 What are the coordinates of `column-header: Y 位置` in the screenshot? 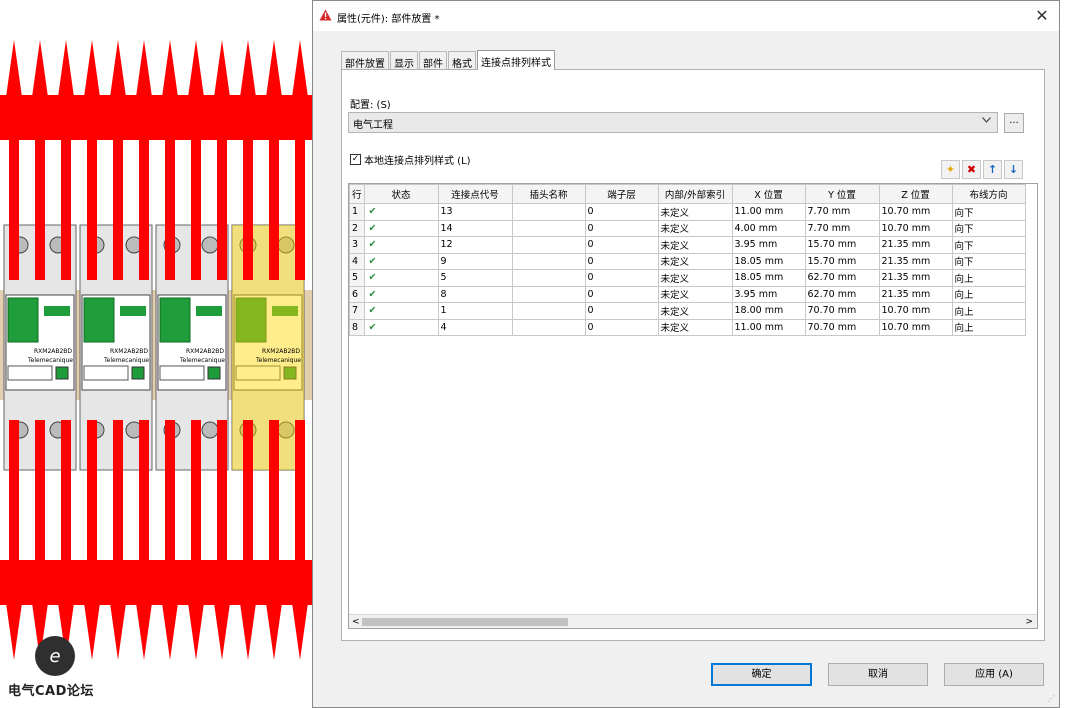 It's located at (842, 194).